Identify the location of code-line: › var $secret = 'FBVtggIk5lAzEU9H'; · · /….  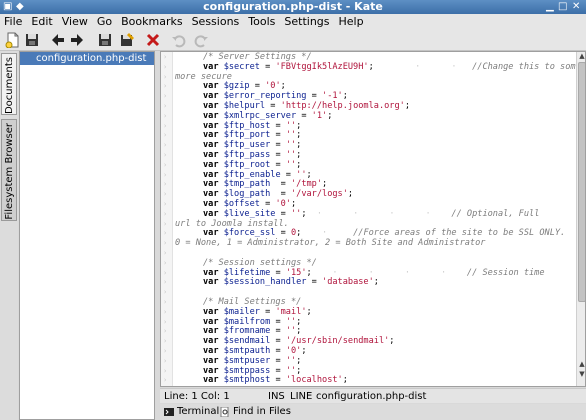
(374, 67).